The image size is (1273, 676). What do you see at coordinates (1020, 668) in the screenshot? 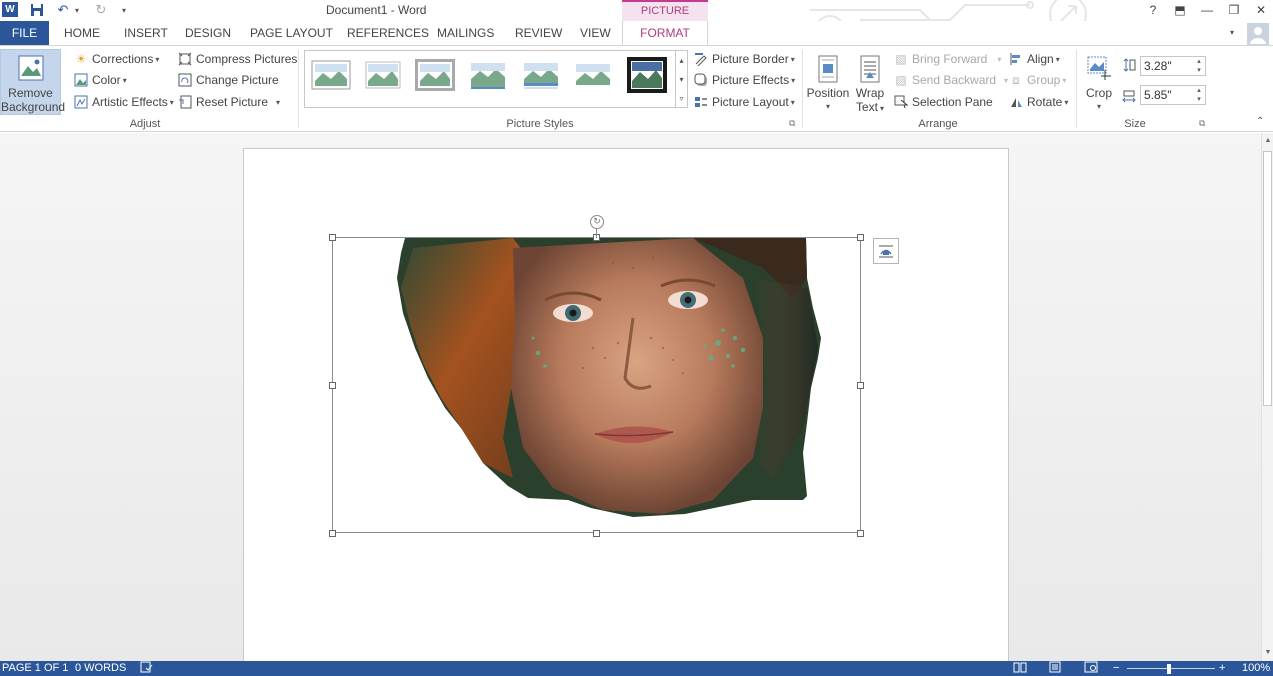
I see `read-mode-icon` at bounding box center [1020, 668].